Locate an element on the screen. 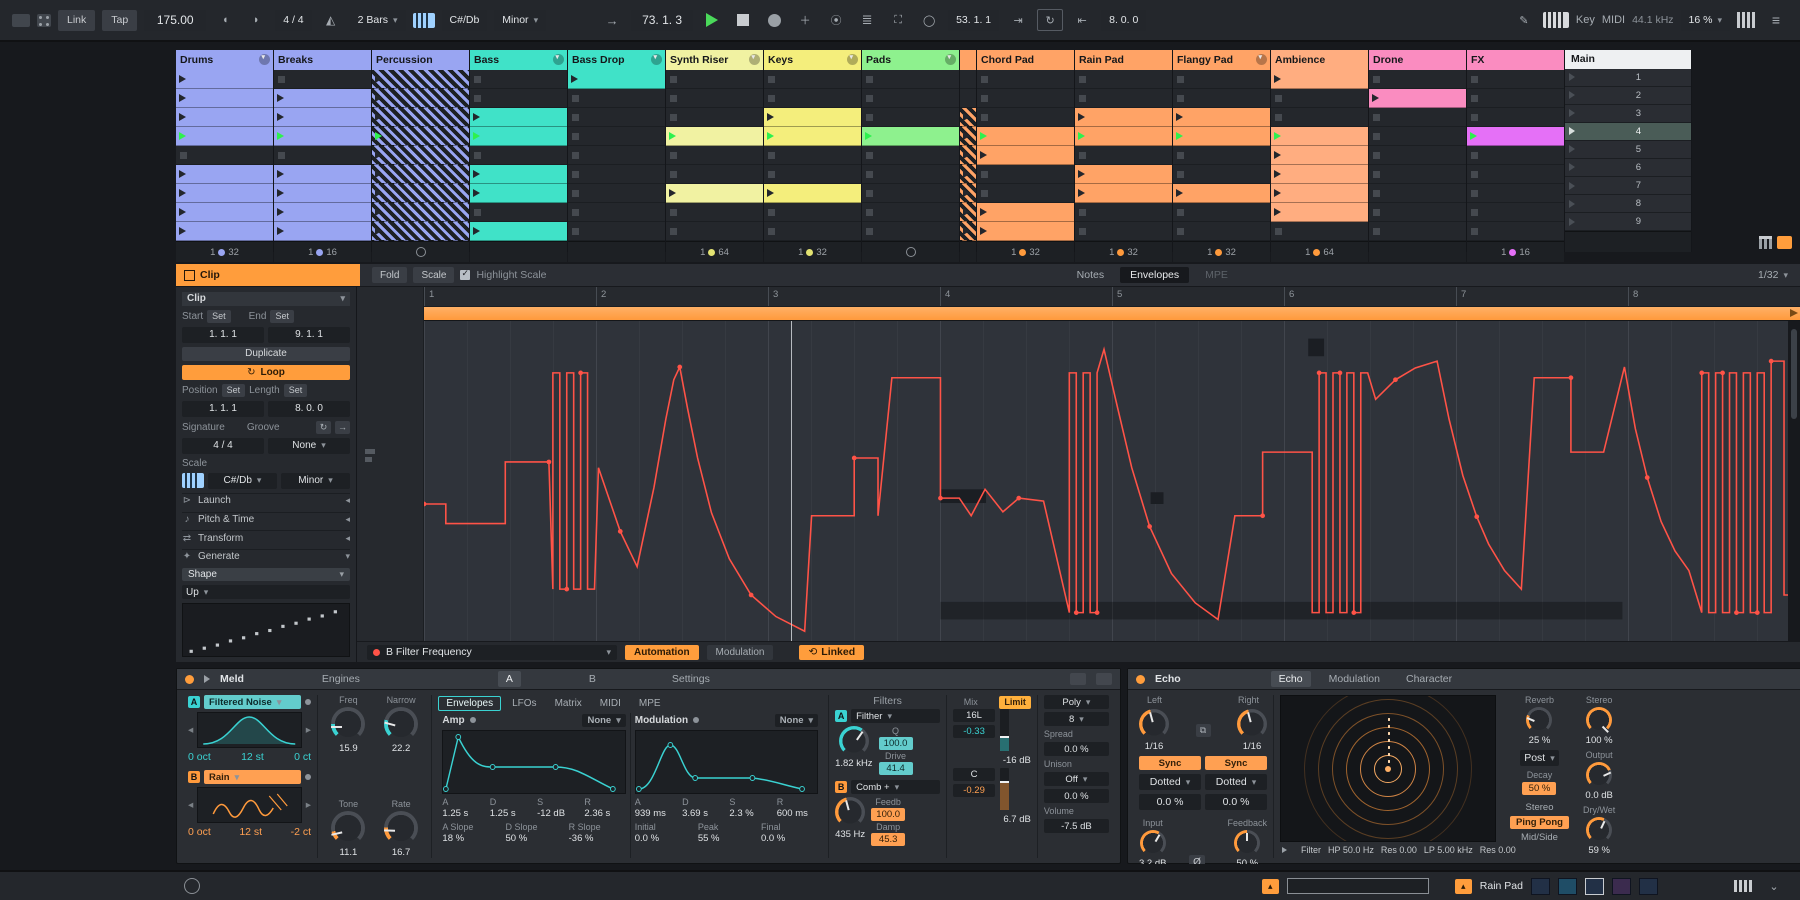 Image resolution: width=1800 pixels, height=900 pixels. loop-start-display: 53. 1. 1 is located at coordinates (974, 20).